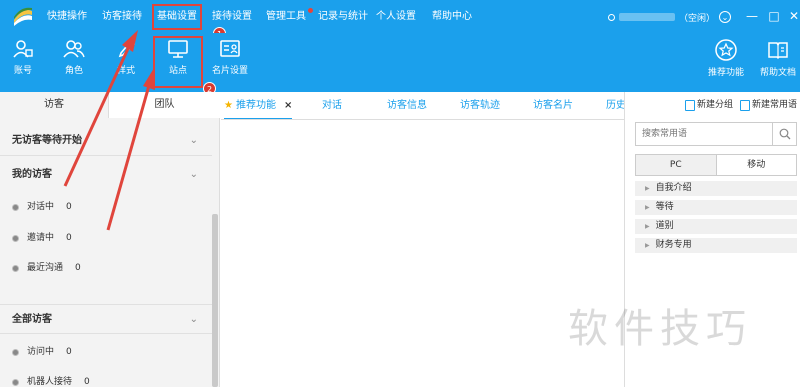 The image size is (800, 387). I want to click on maximize-icon: □, so click(774, 16).